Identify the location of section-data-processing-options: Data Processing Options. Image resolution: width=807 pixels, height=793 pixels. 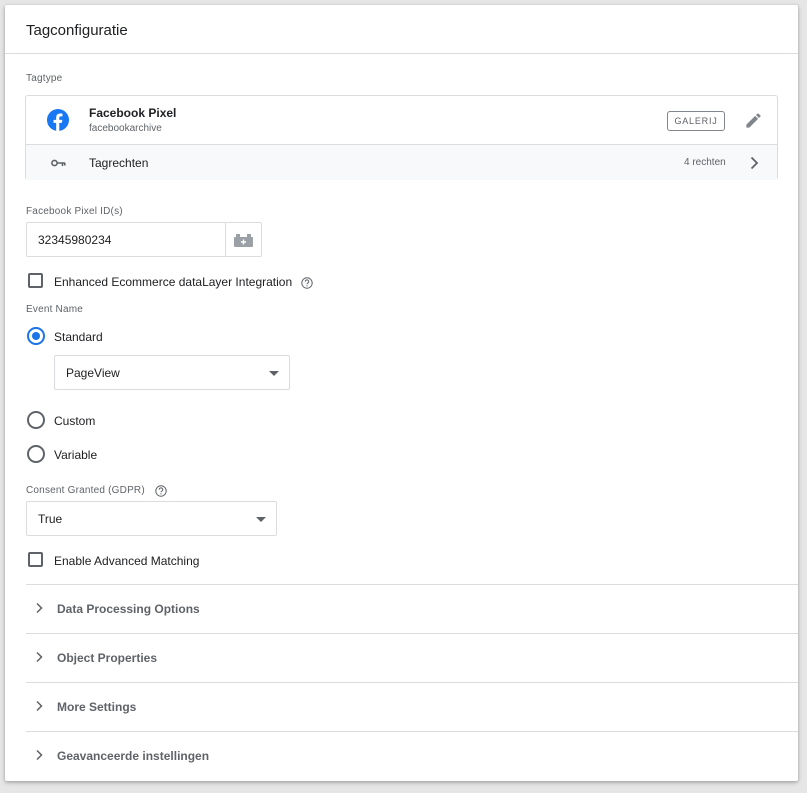
(412, 608).